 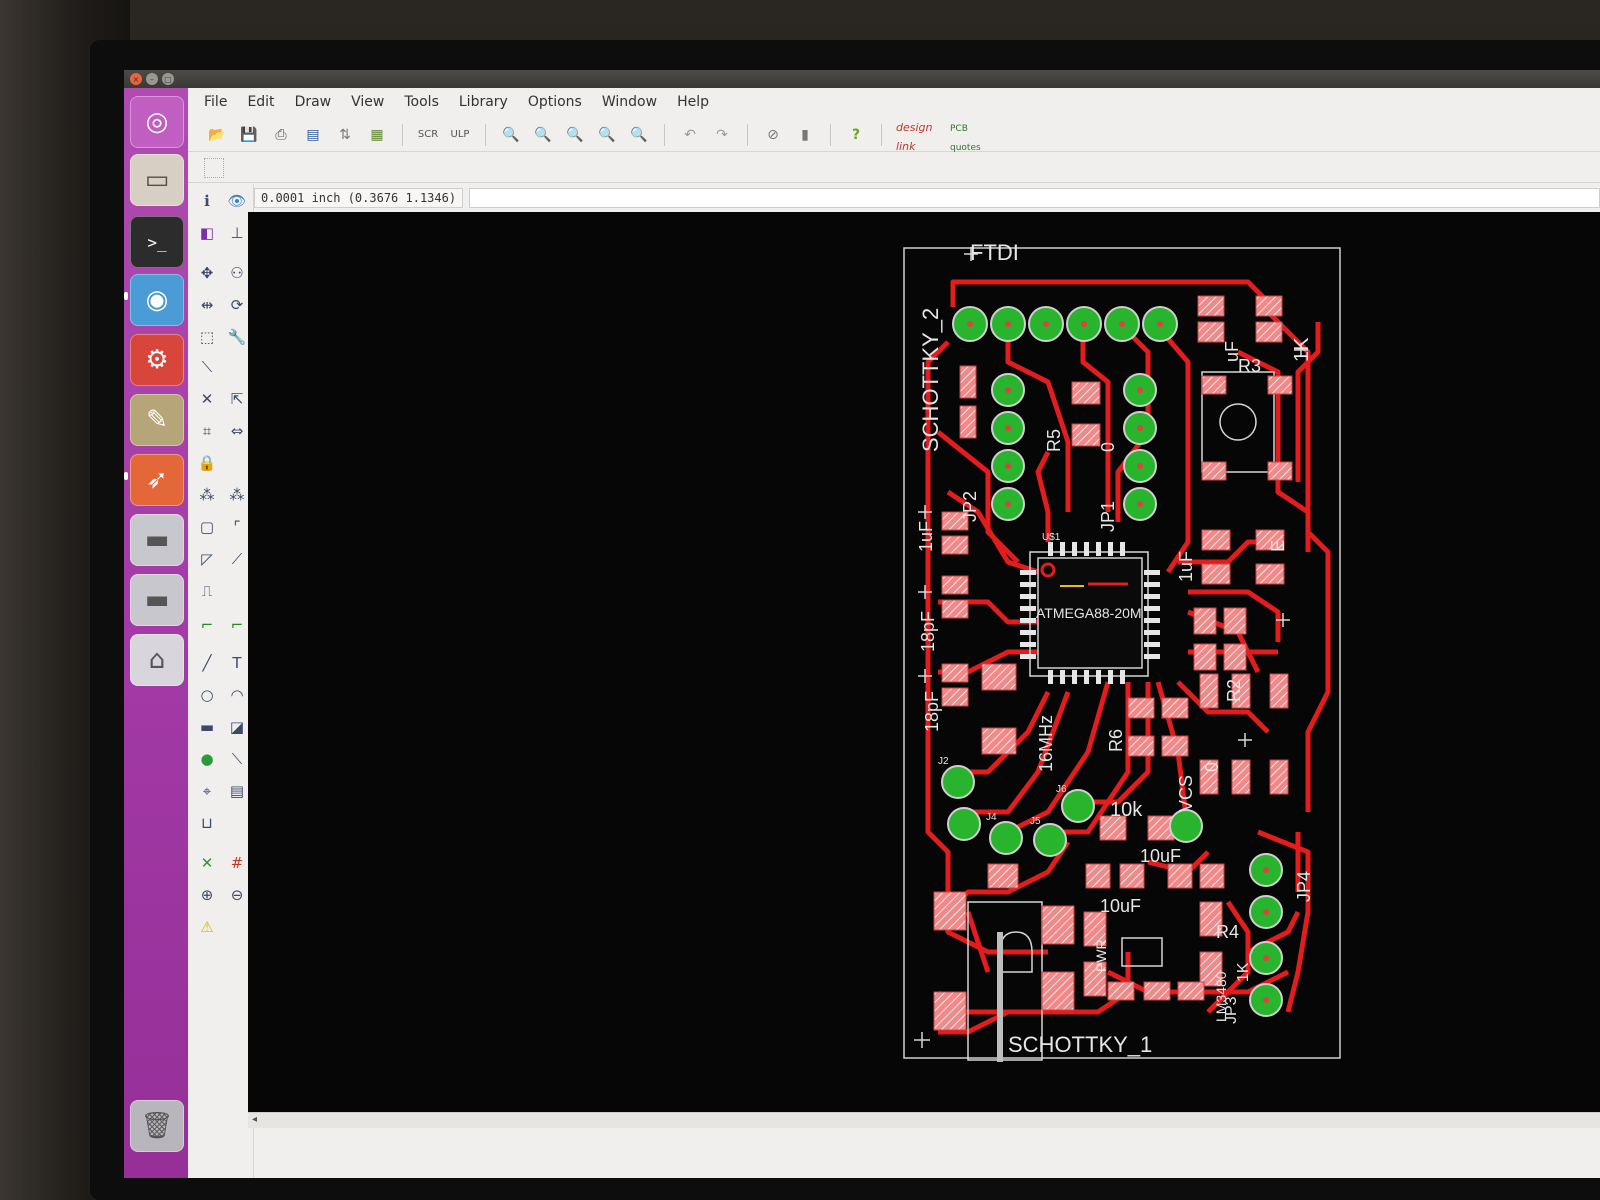 What do you see at coordinates (157, 660) in the screenshot?
I see `launcher-usb: ⌂` at bounding box center [157, 660].